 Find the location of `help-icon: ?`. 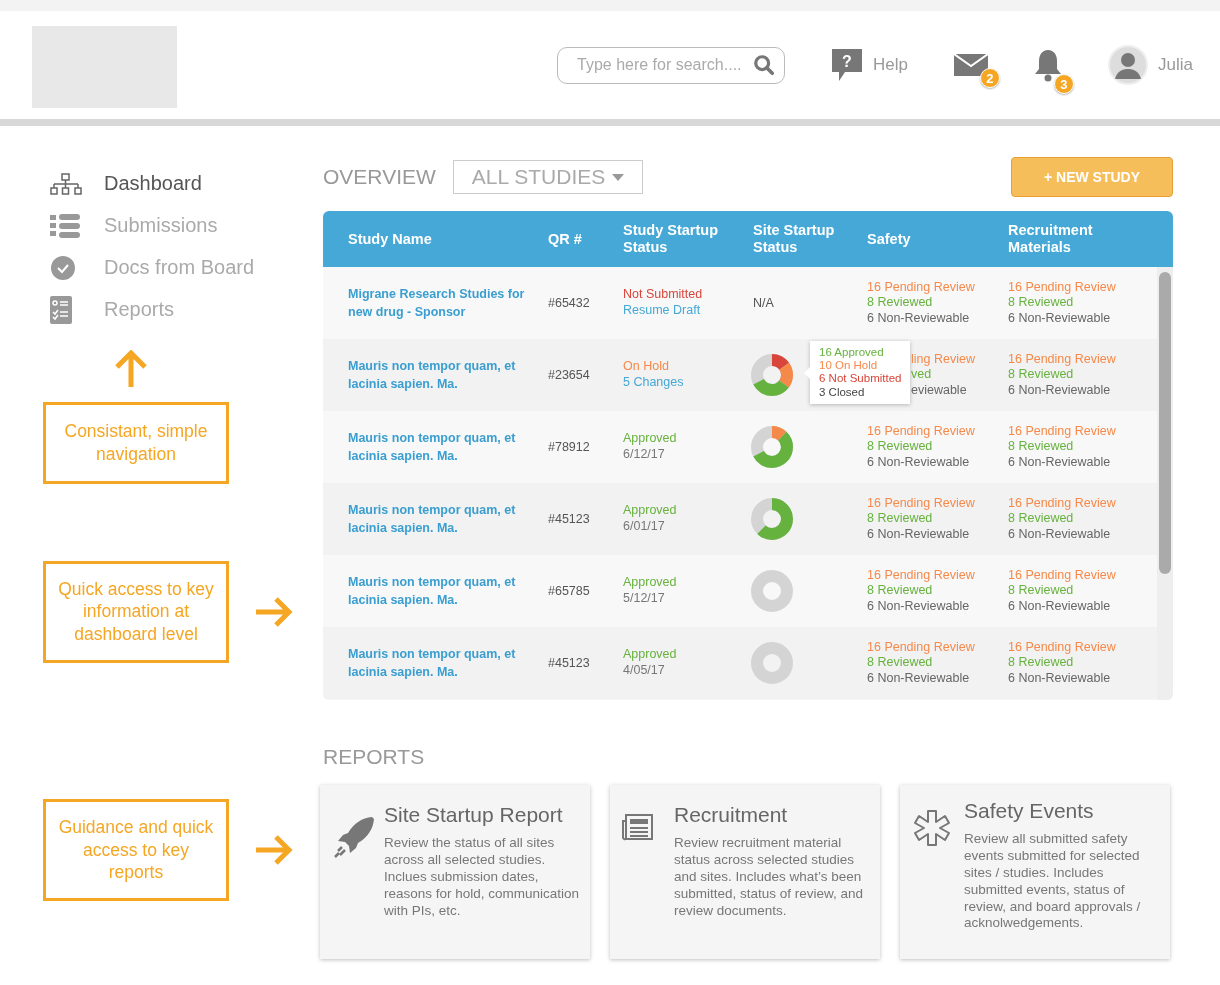

help-icon: ? is located at coordinates (847, 65).